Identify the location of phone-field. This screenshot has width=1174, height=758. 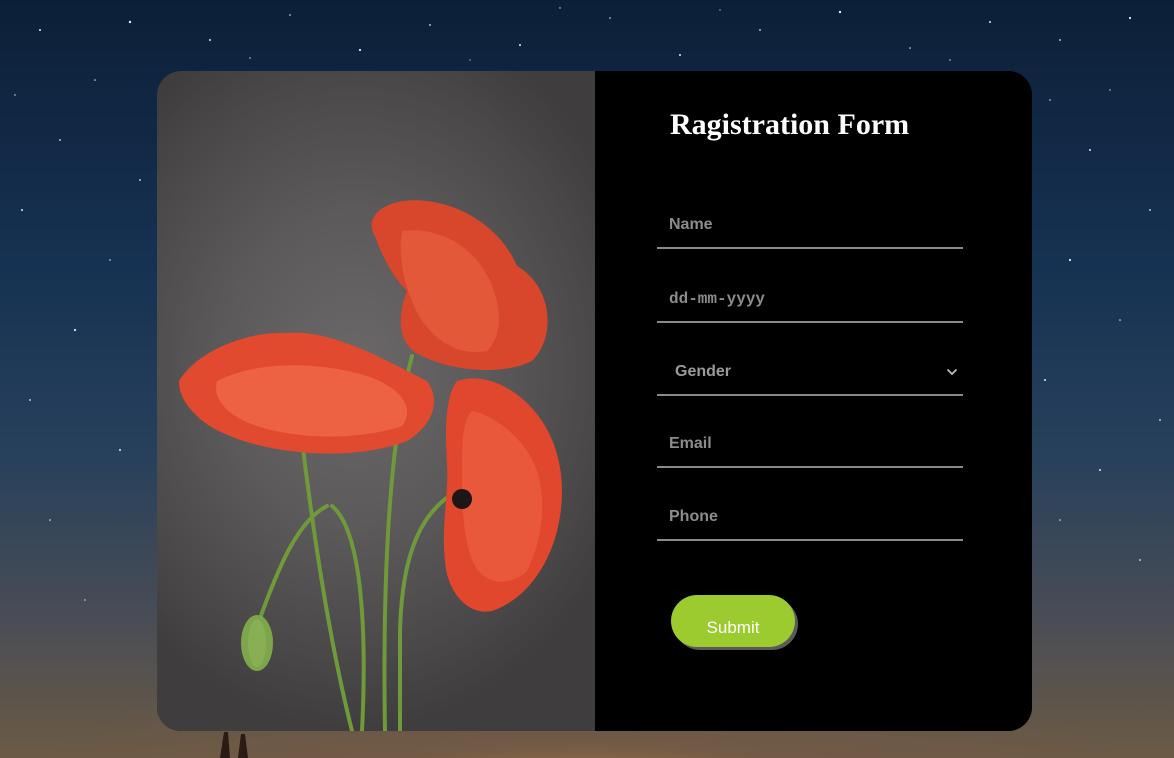
(810, 518).